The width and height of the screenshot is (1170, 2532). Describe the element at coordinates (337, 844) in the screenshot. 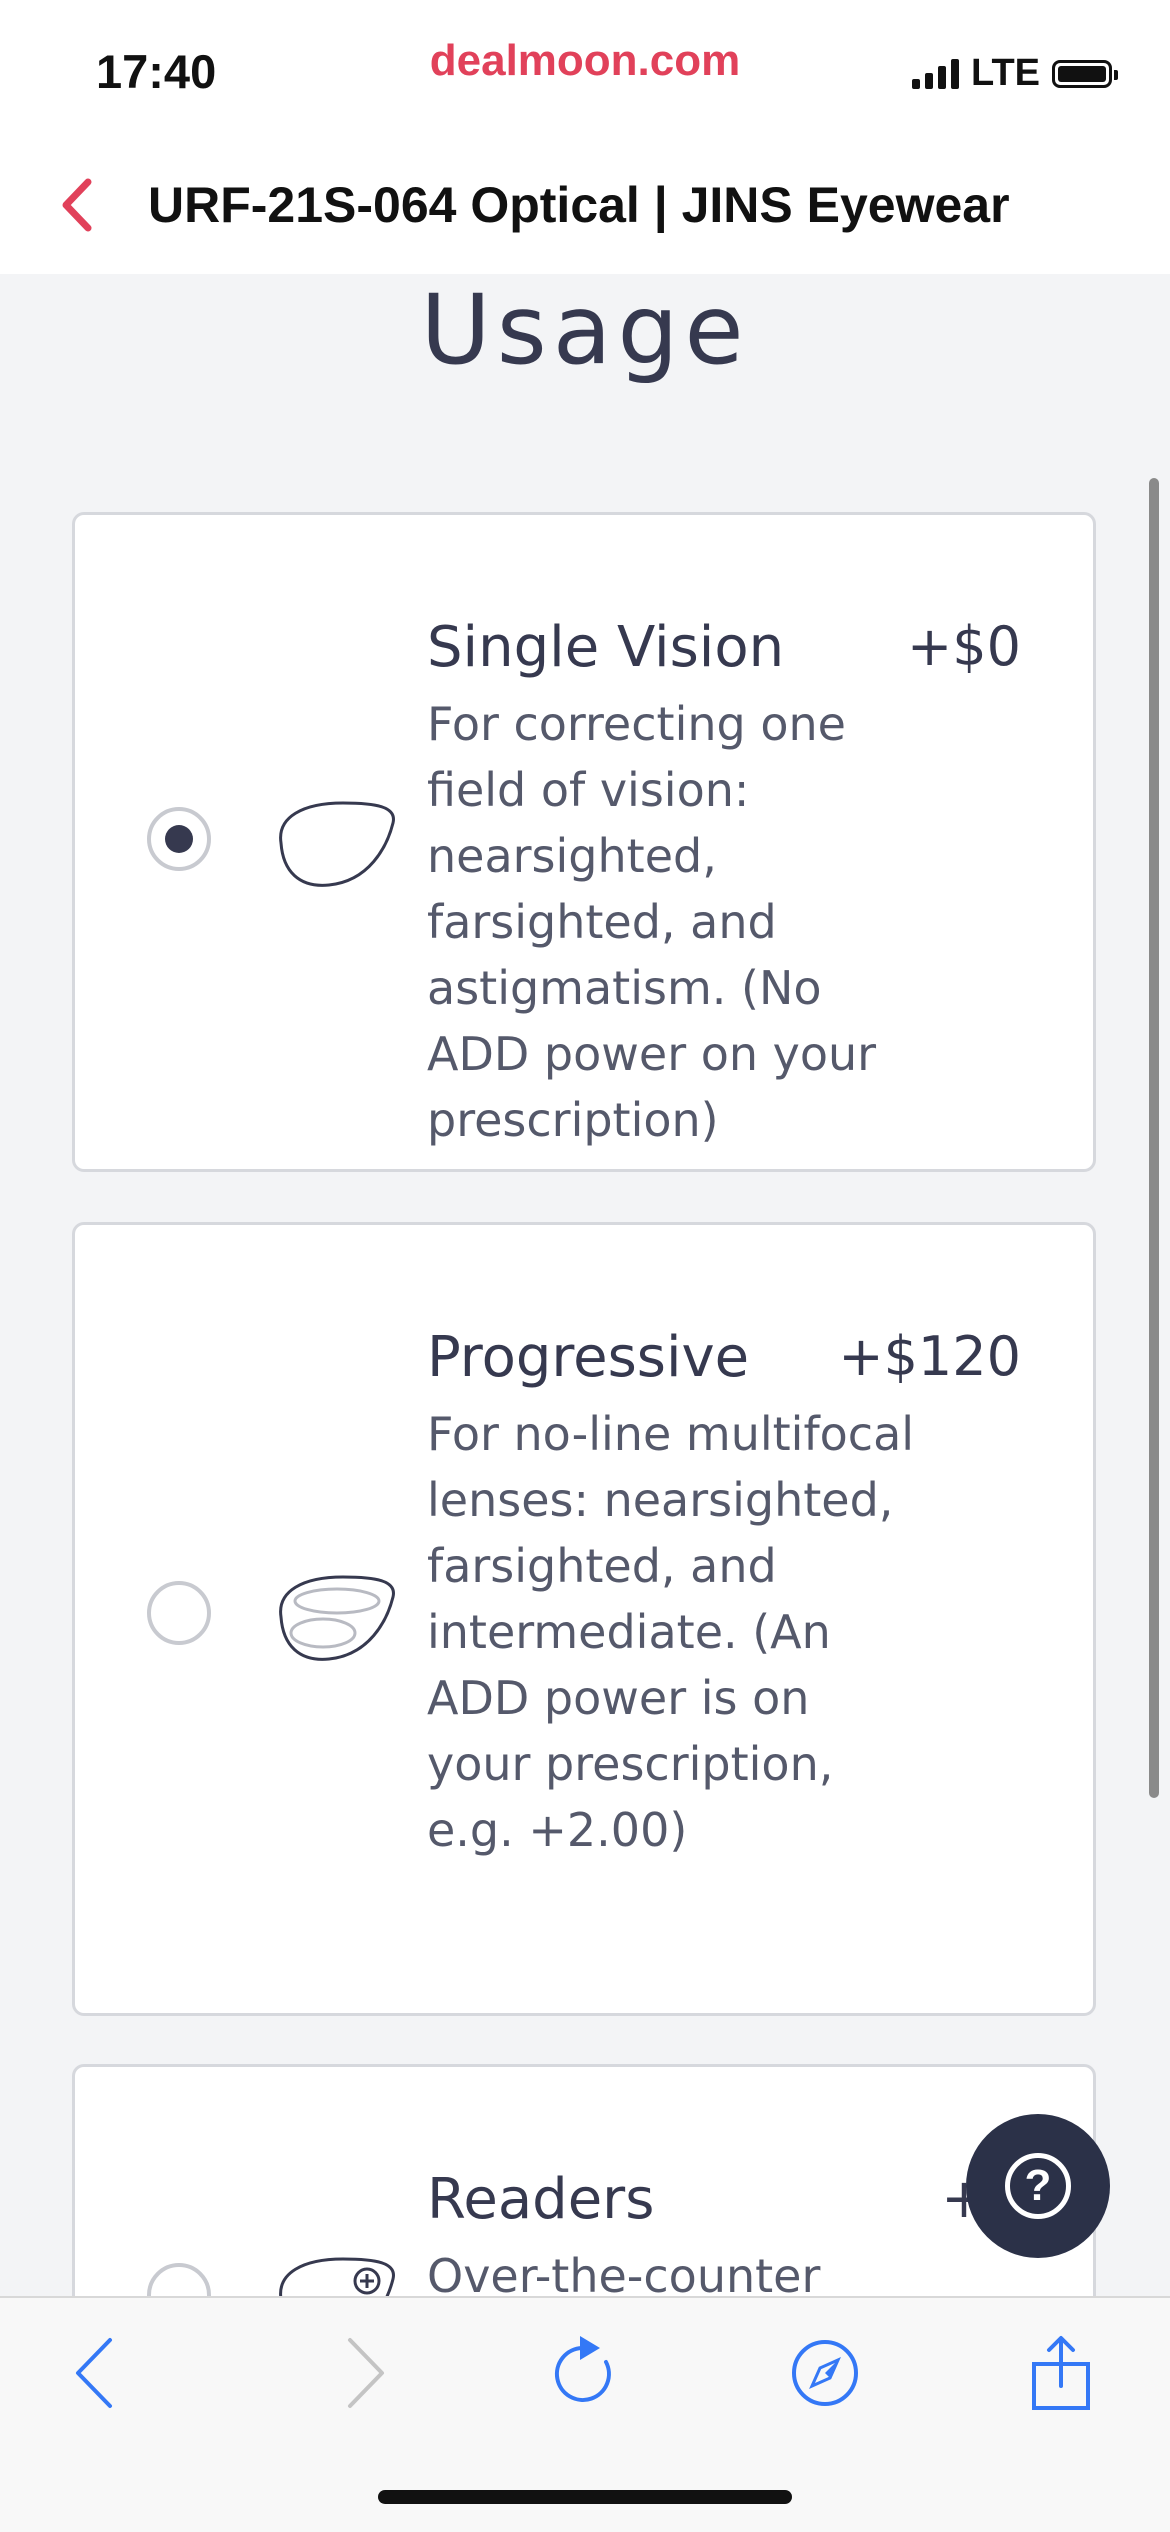

I see `single-vision-lens-icon` at that location.